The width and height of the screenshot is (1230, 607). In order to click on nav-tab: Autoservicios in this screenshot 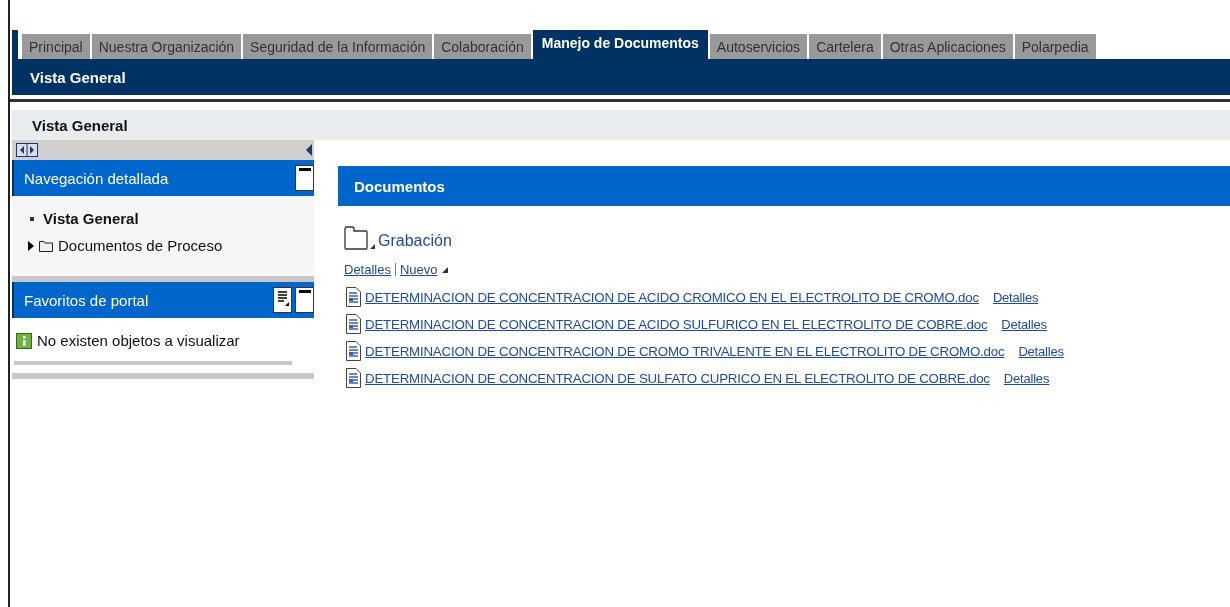, I will do `click(758, 46)`.